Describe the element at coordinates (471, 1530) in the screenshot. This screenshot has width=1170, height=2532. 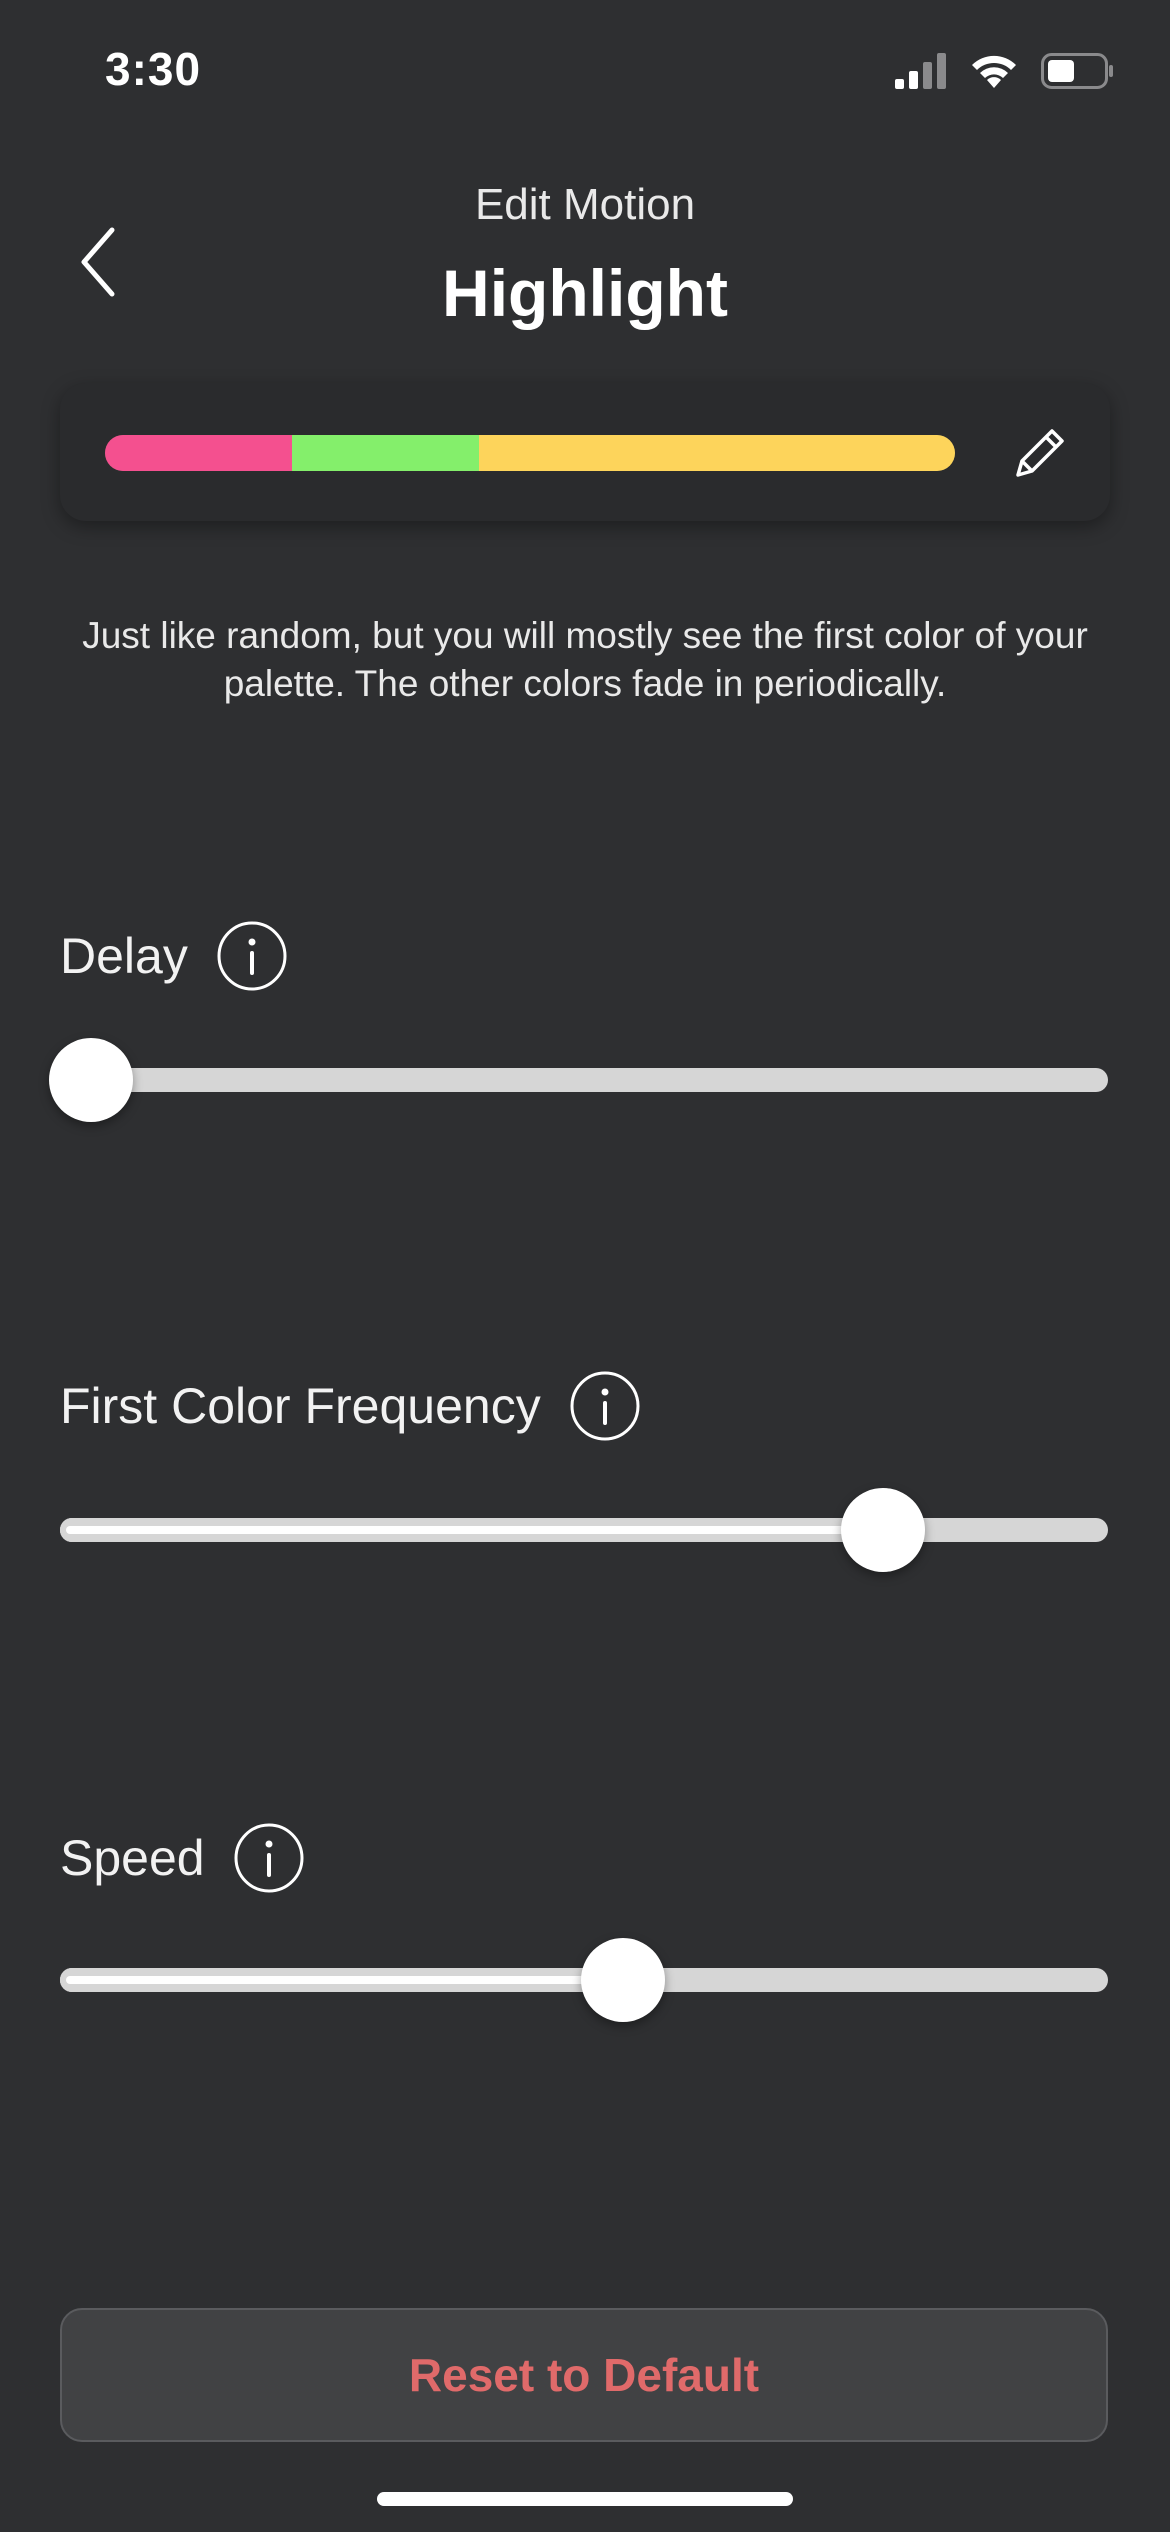
I see `first-color-frequency-slider-fill` at that location.